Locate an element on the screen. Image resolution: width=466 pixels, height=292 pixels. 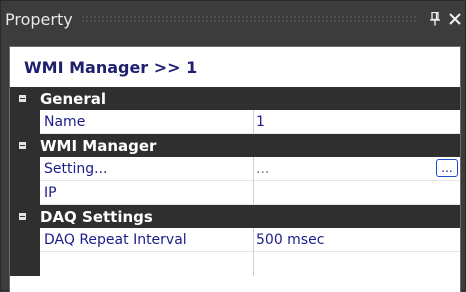
property-row-name: Name 1 is located at coordinates (235, 122).